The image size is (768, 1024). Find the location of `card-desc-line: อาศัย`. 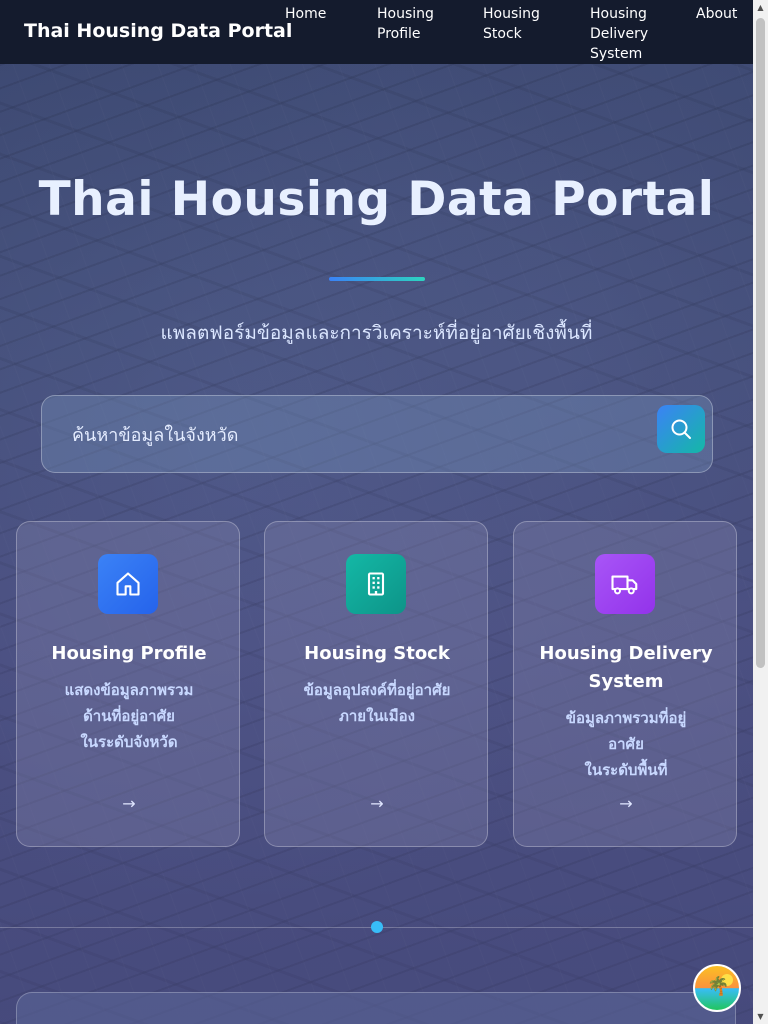

card-desc-line: อาศัย is located at coordinates (626, 744).